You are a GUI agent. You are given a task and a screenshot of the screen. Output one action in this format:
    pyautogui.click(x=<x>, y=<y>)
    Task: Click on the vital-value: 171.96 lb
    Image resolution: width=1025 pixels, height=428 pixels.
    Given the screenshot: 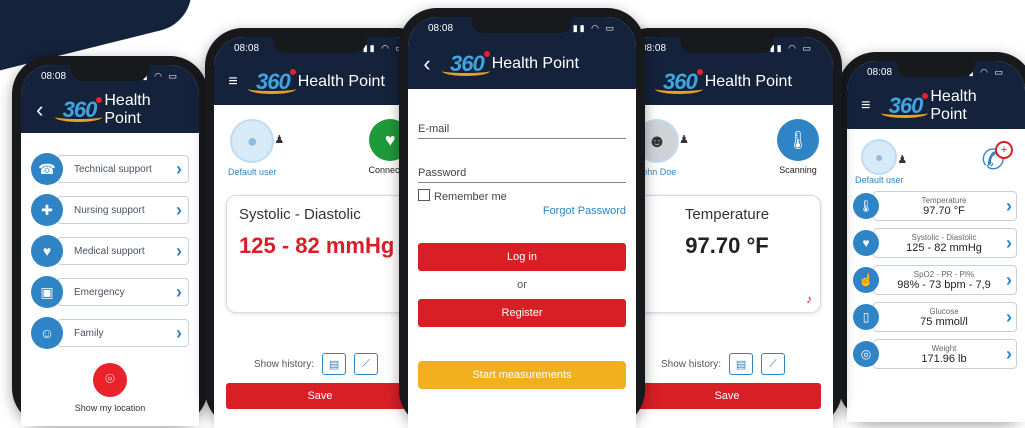 What is the action you would take?
    pyautogui.click(x=944, y=358)
    